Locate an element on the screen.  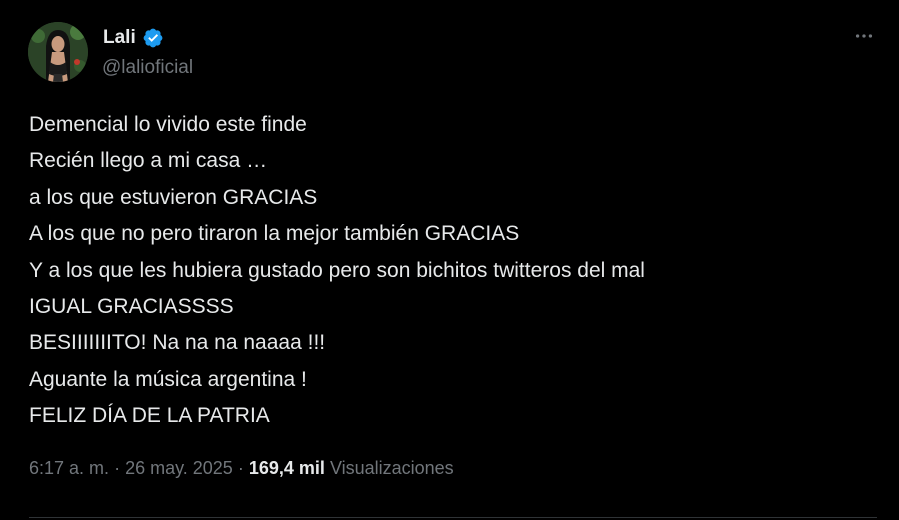
author-handle: @lalioficial is located at coordinates (147, 68).